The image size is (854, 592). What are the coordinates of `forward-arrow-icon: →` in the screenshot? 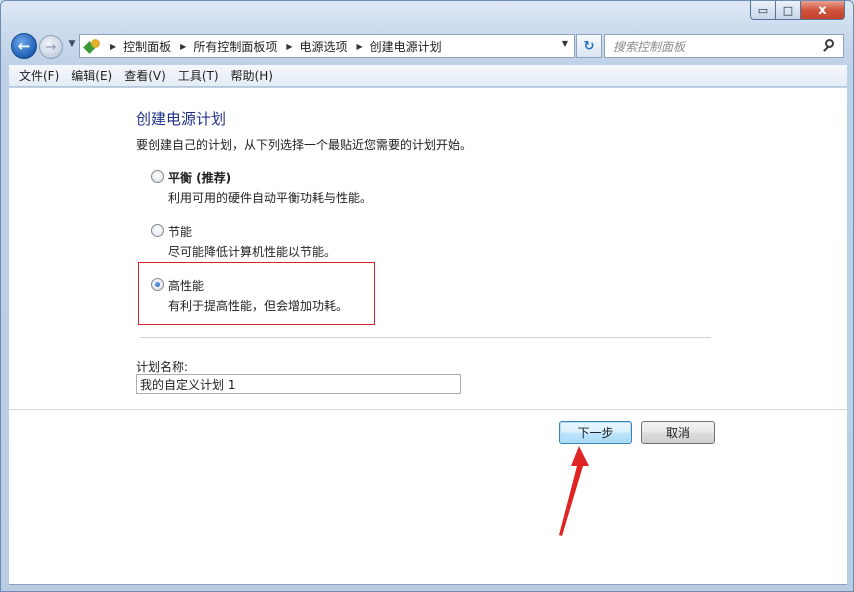 It's located at (51, 47).